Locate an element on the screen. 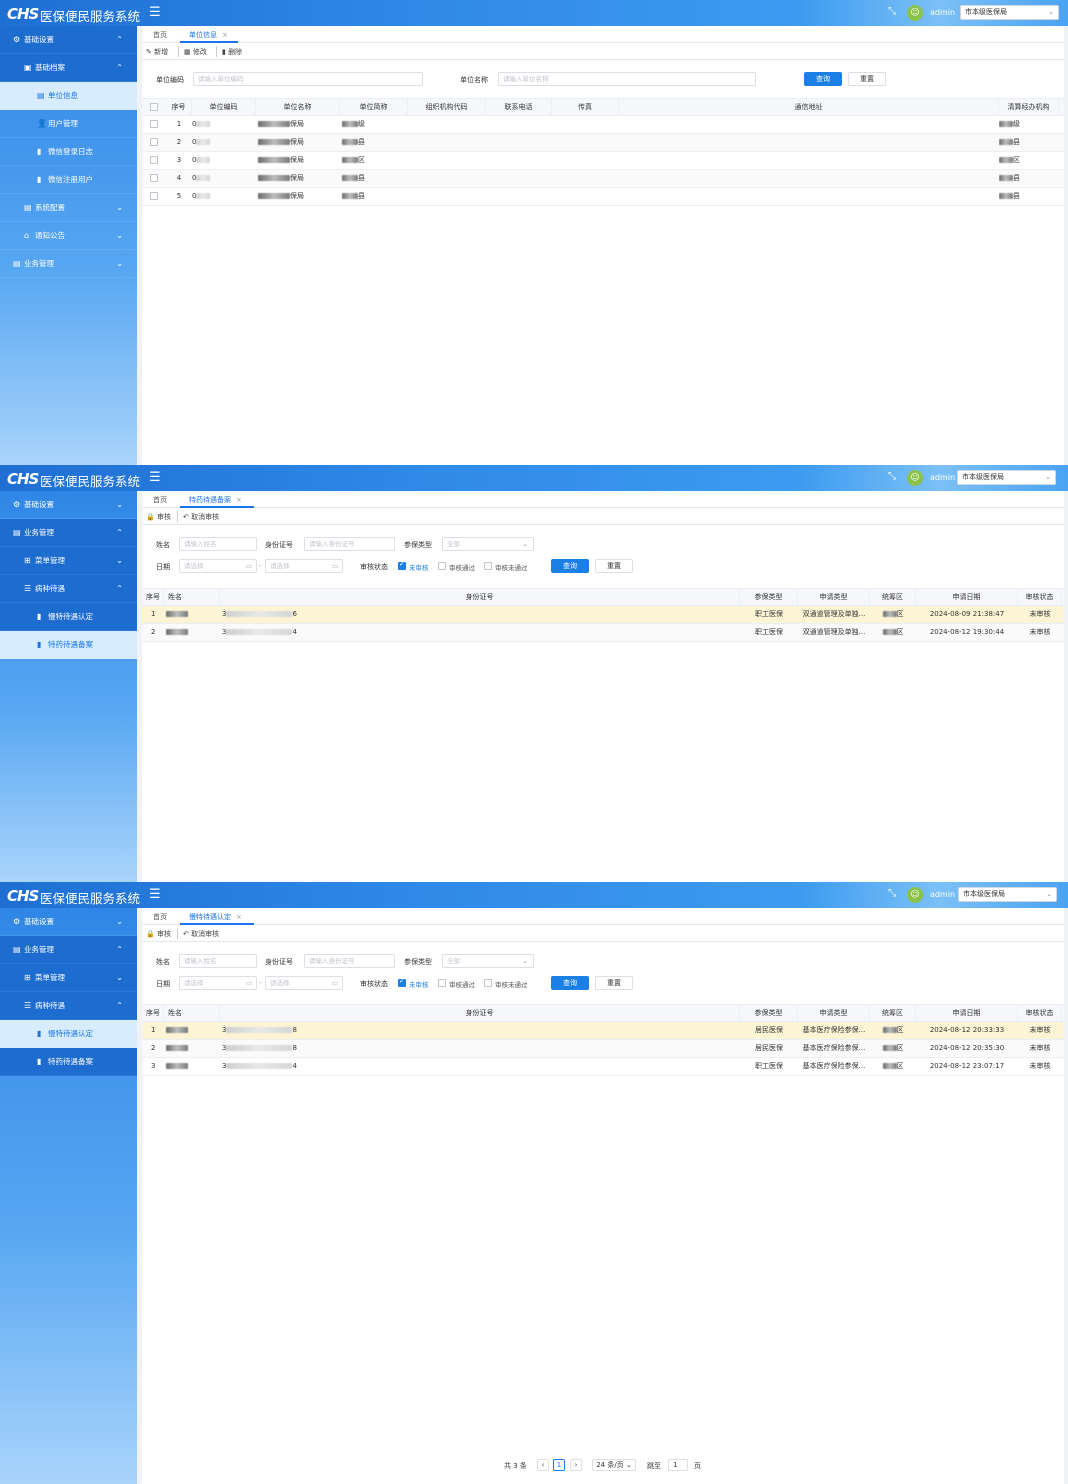 This screenshot has width=1068, height=1484. jump-input: 1 is located at coordinates (678, 1465).